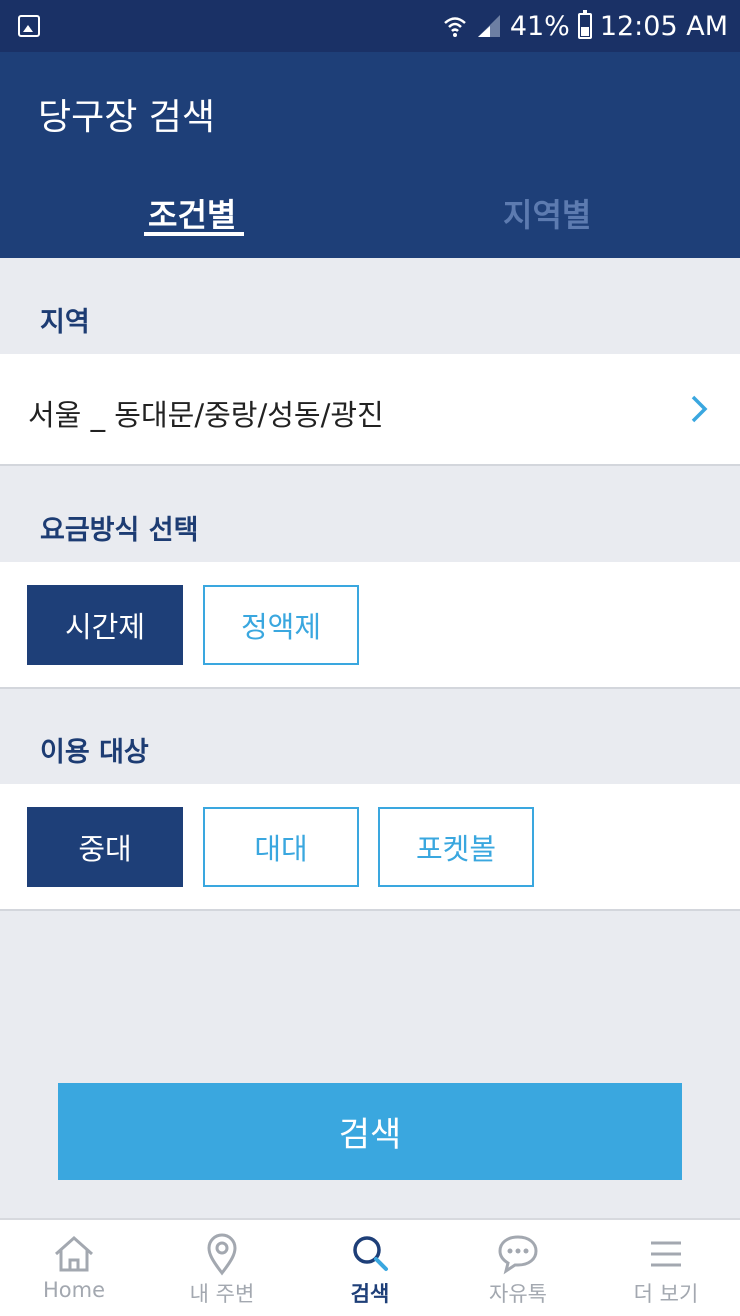  Describe the element at coordinates (281, 847) in the screenshot. I see `target-option-large: 대대` at that location.